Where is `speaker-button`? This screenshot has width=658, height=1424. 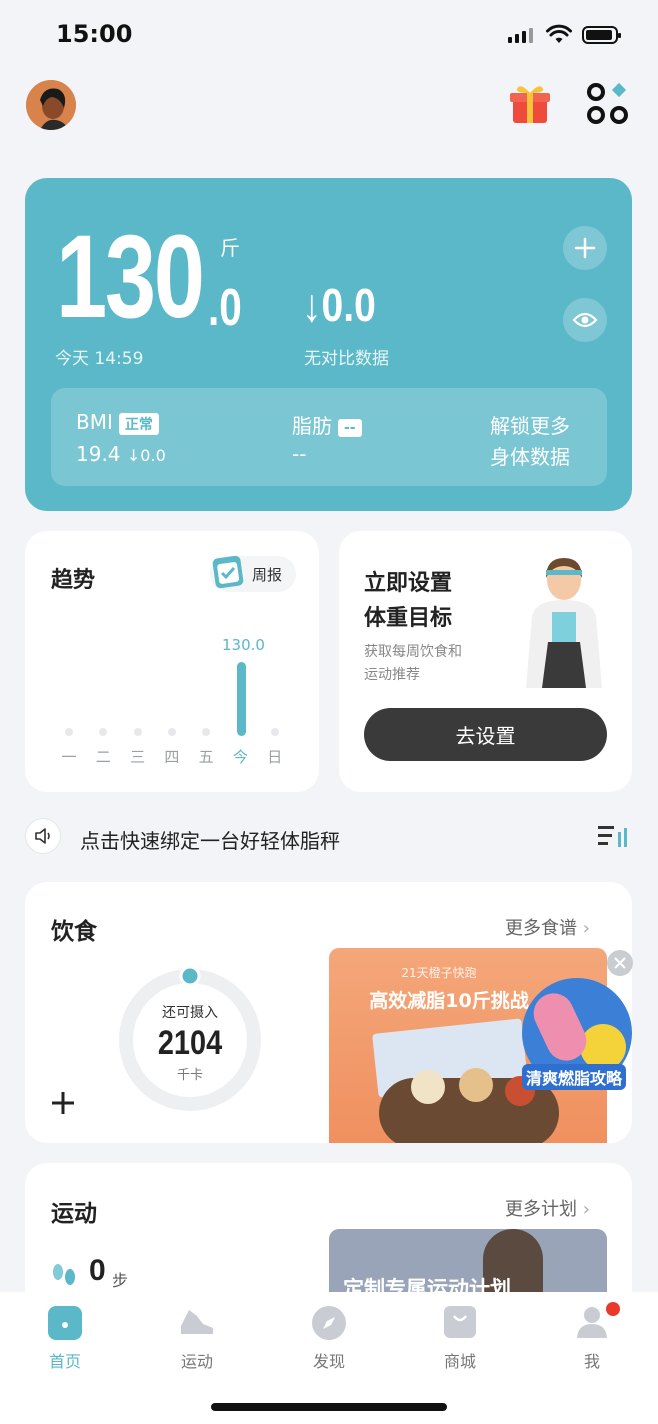
speaker-button is located at coordinates (43, 836).